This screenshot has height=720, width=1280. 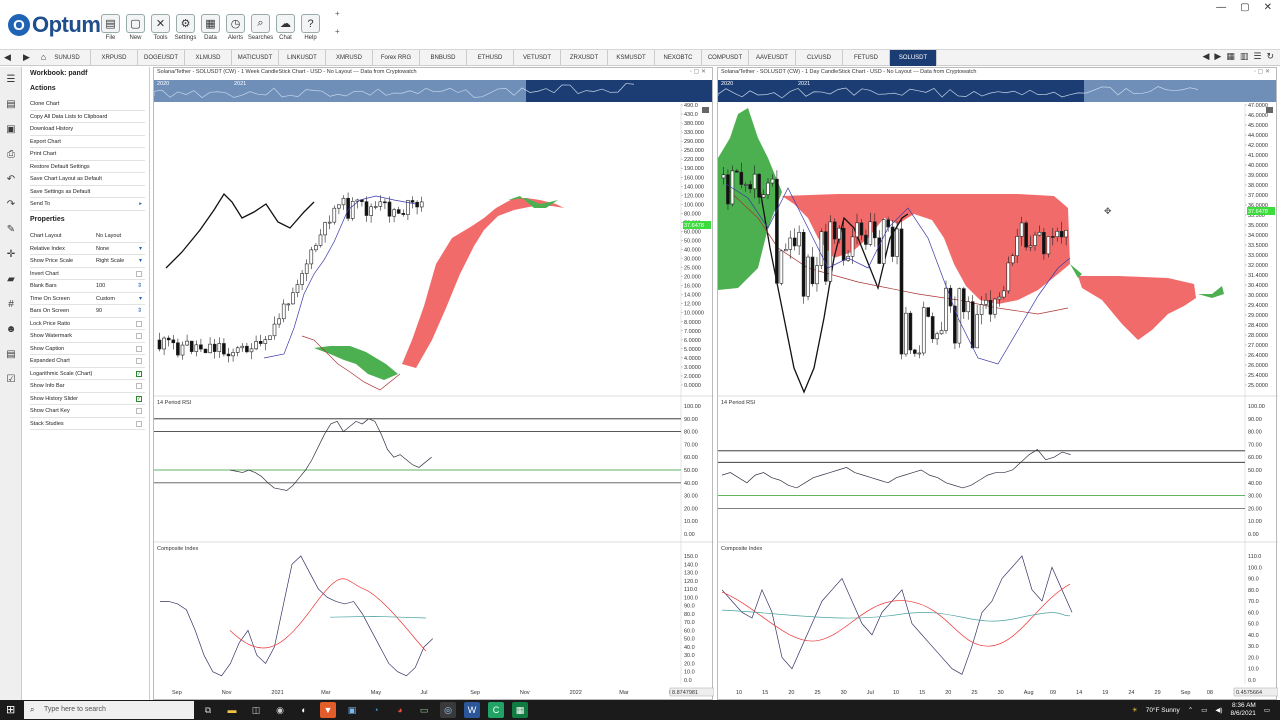 What do you see at coordinates (11, 105) in the screenshot?
I see `open-folder-icon: ▤` at bounding box center [11, 105].